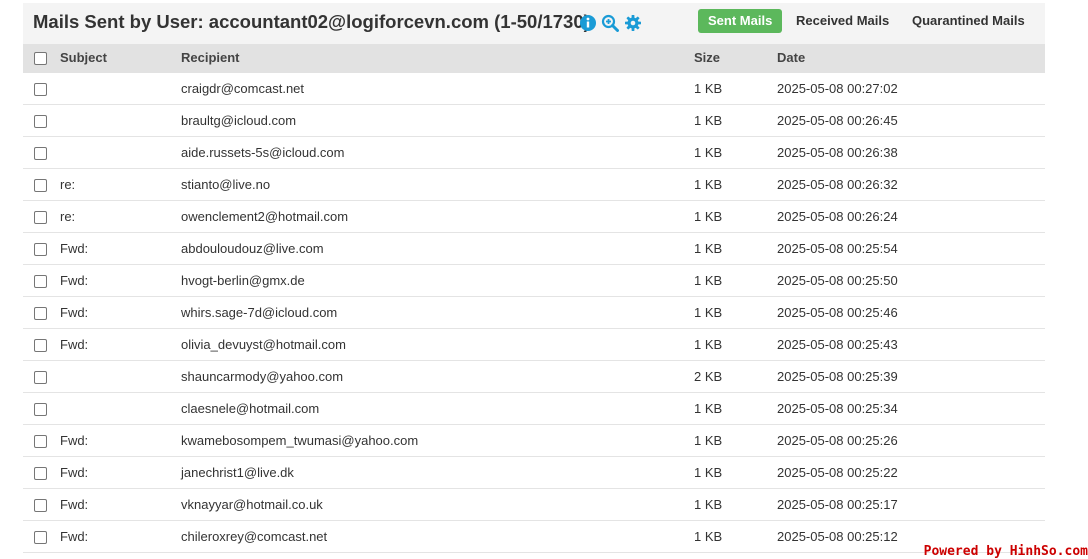  I want to click on date-cell: 2025-05-08 00:25:46, so click(837, 312).